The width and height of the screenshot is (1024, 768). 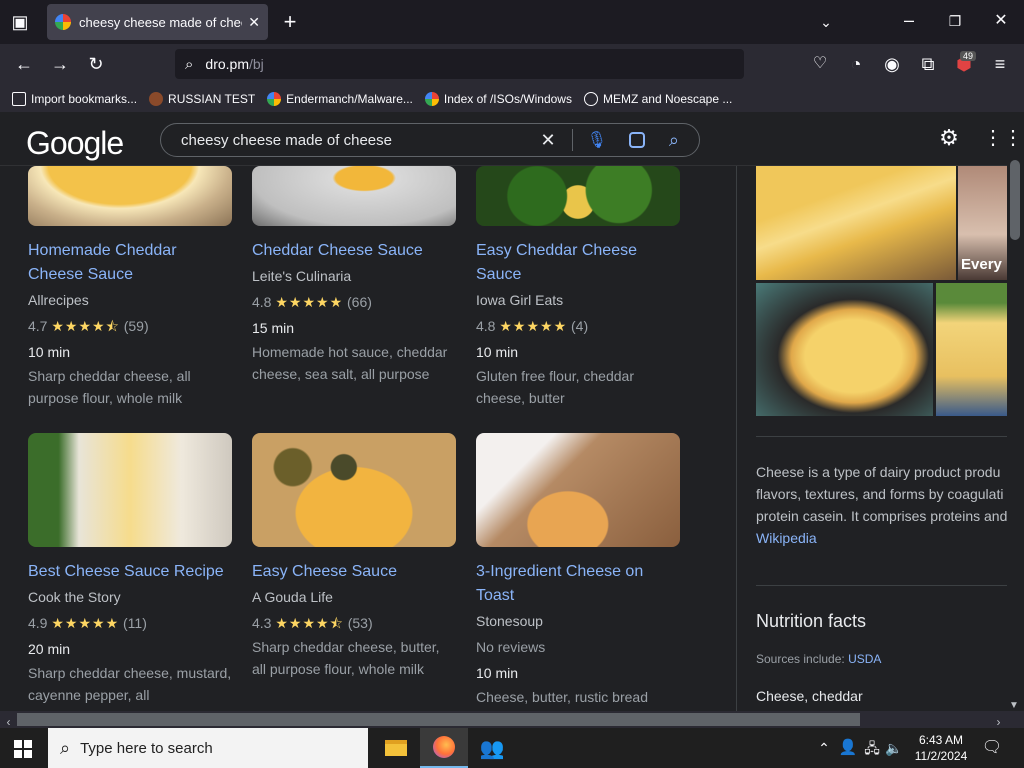 I want to click on users-app-icon: 👥, so click(x=492, y=748).